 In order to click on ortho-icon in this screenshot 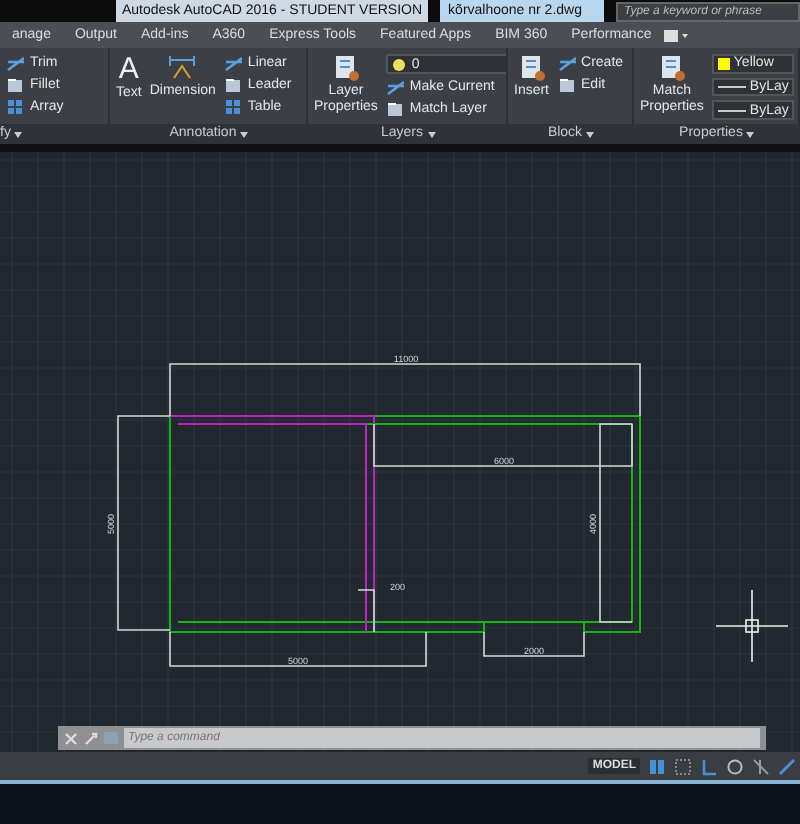, I will do `click(709, 766)`.